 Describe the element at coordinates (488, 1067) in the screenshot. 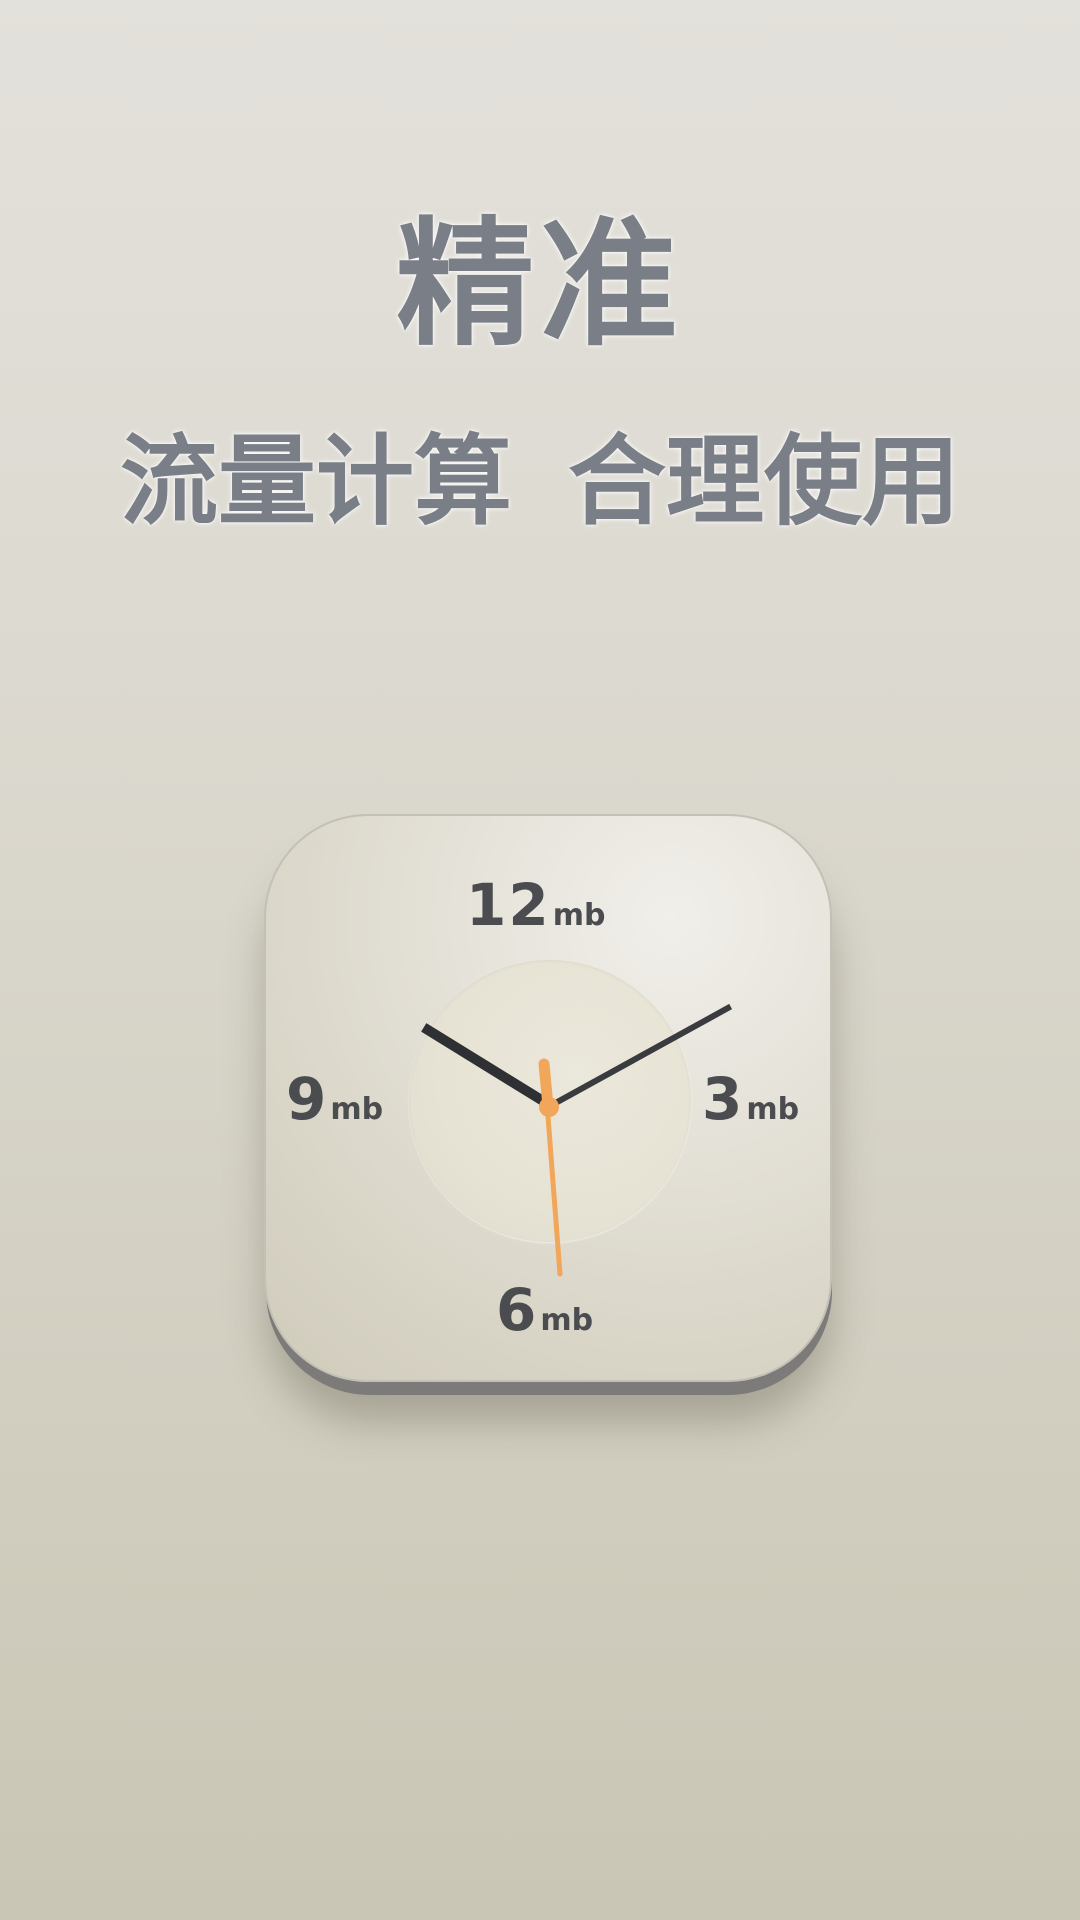

I see `hour-hand` at that location.